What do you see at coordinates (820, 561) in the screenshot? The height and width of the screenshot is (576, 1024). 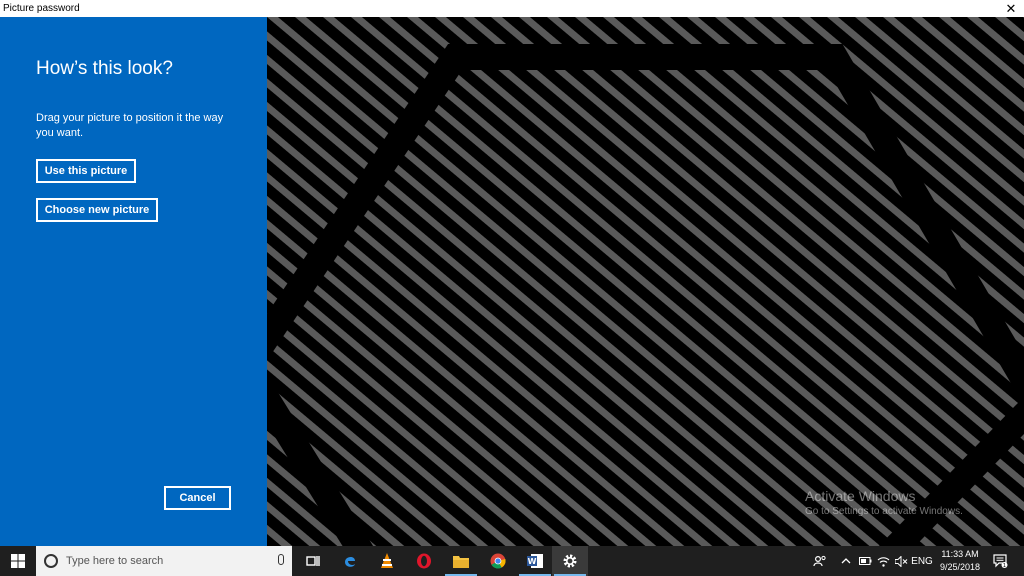 I see `people-icon` at bounding box center [820, 561].